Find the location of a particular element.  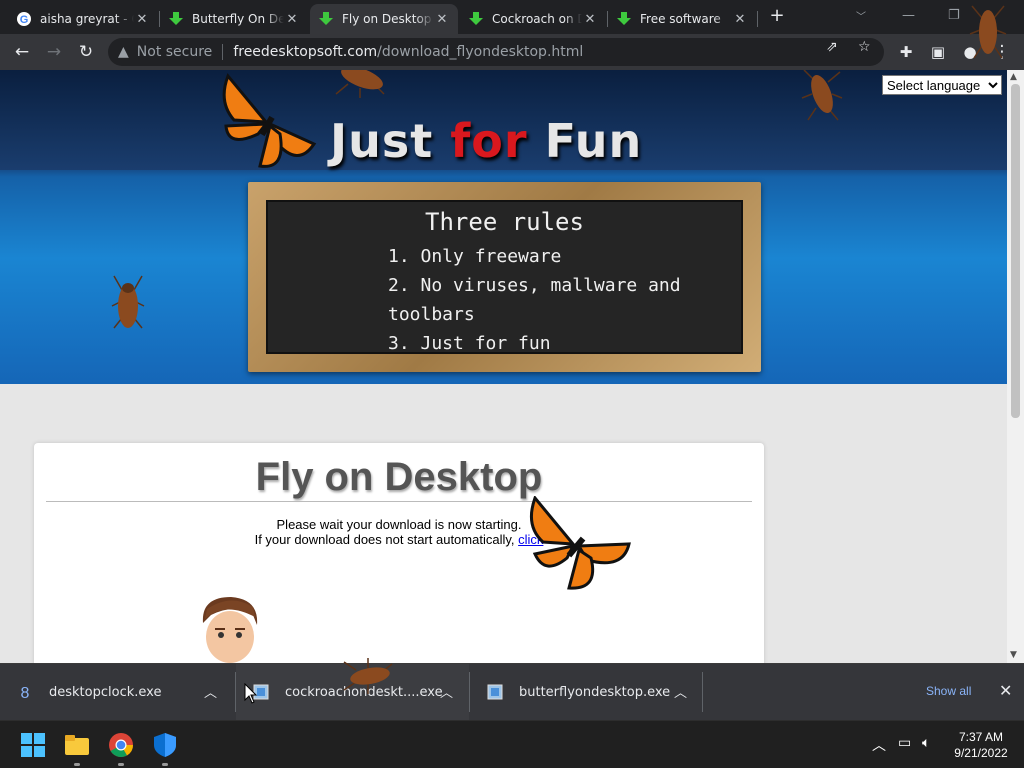

tab-cockroach: Cockroach on Desktop ✕ is located at coordinates (533, 19).